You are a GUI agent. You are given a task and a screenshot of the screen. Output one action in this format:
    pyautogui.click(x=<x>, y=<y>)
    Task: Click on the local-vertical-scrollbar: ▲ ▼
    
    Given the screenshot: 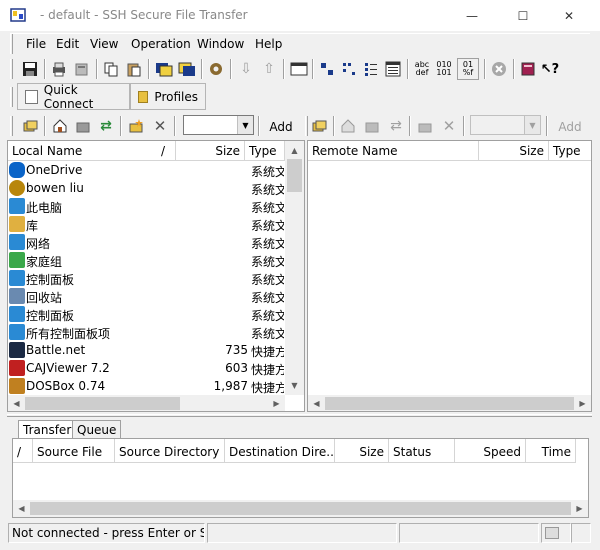 What is the action you would take?
    pyautogui.click(x=294, y=268)
    